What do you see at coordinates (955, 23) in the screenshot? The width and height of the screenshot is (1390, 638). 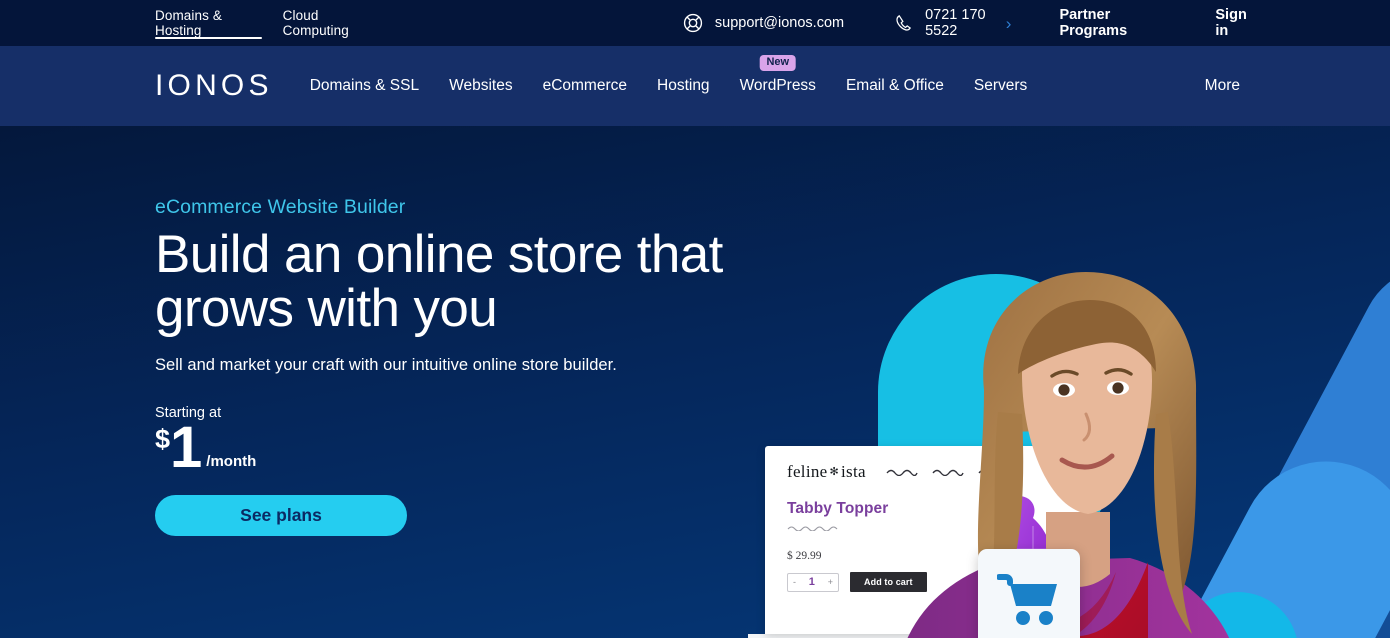 I see `phone-number-text: 0721 170 5522` at bounding box center [955, 23].